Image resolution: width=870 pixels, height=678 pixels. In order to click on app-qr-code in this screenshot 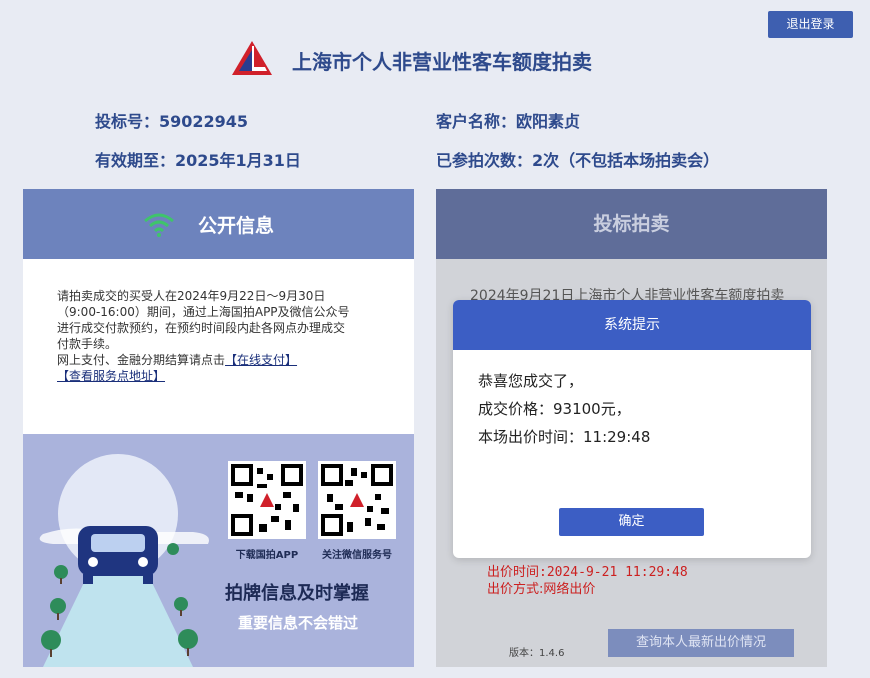, I will do `click(267, 500)`.